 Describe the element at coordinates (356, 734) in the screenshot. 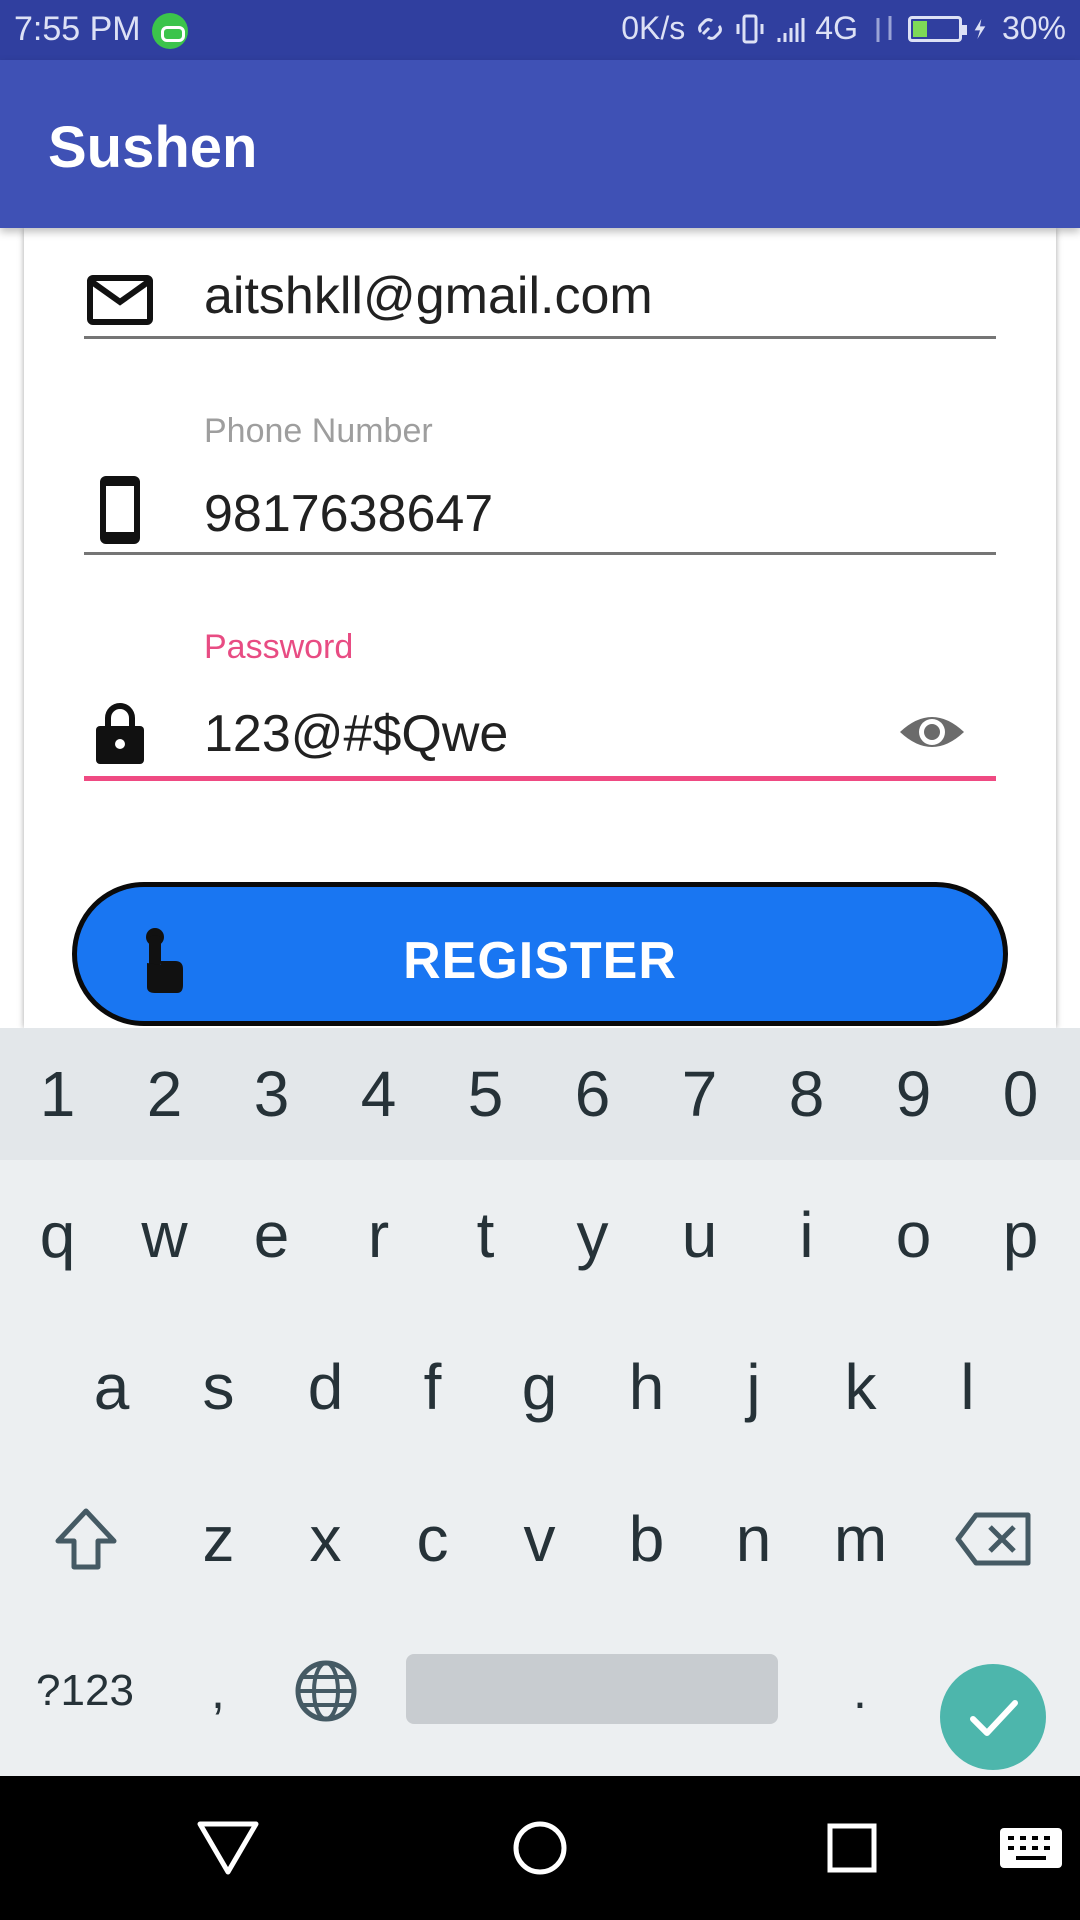

I see `password-input: 123@#$Qwe` at that location.